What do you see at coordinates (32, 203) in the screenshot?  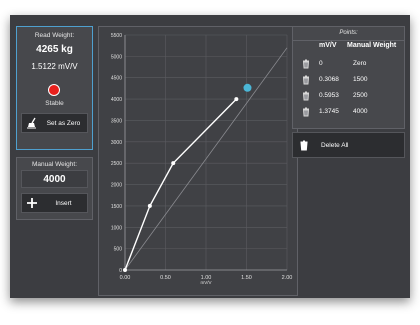 I see `plus-icon` at bounding box center [32, 203].